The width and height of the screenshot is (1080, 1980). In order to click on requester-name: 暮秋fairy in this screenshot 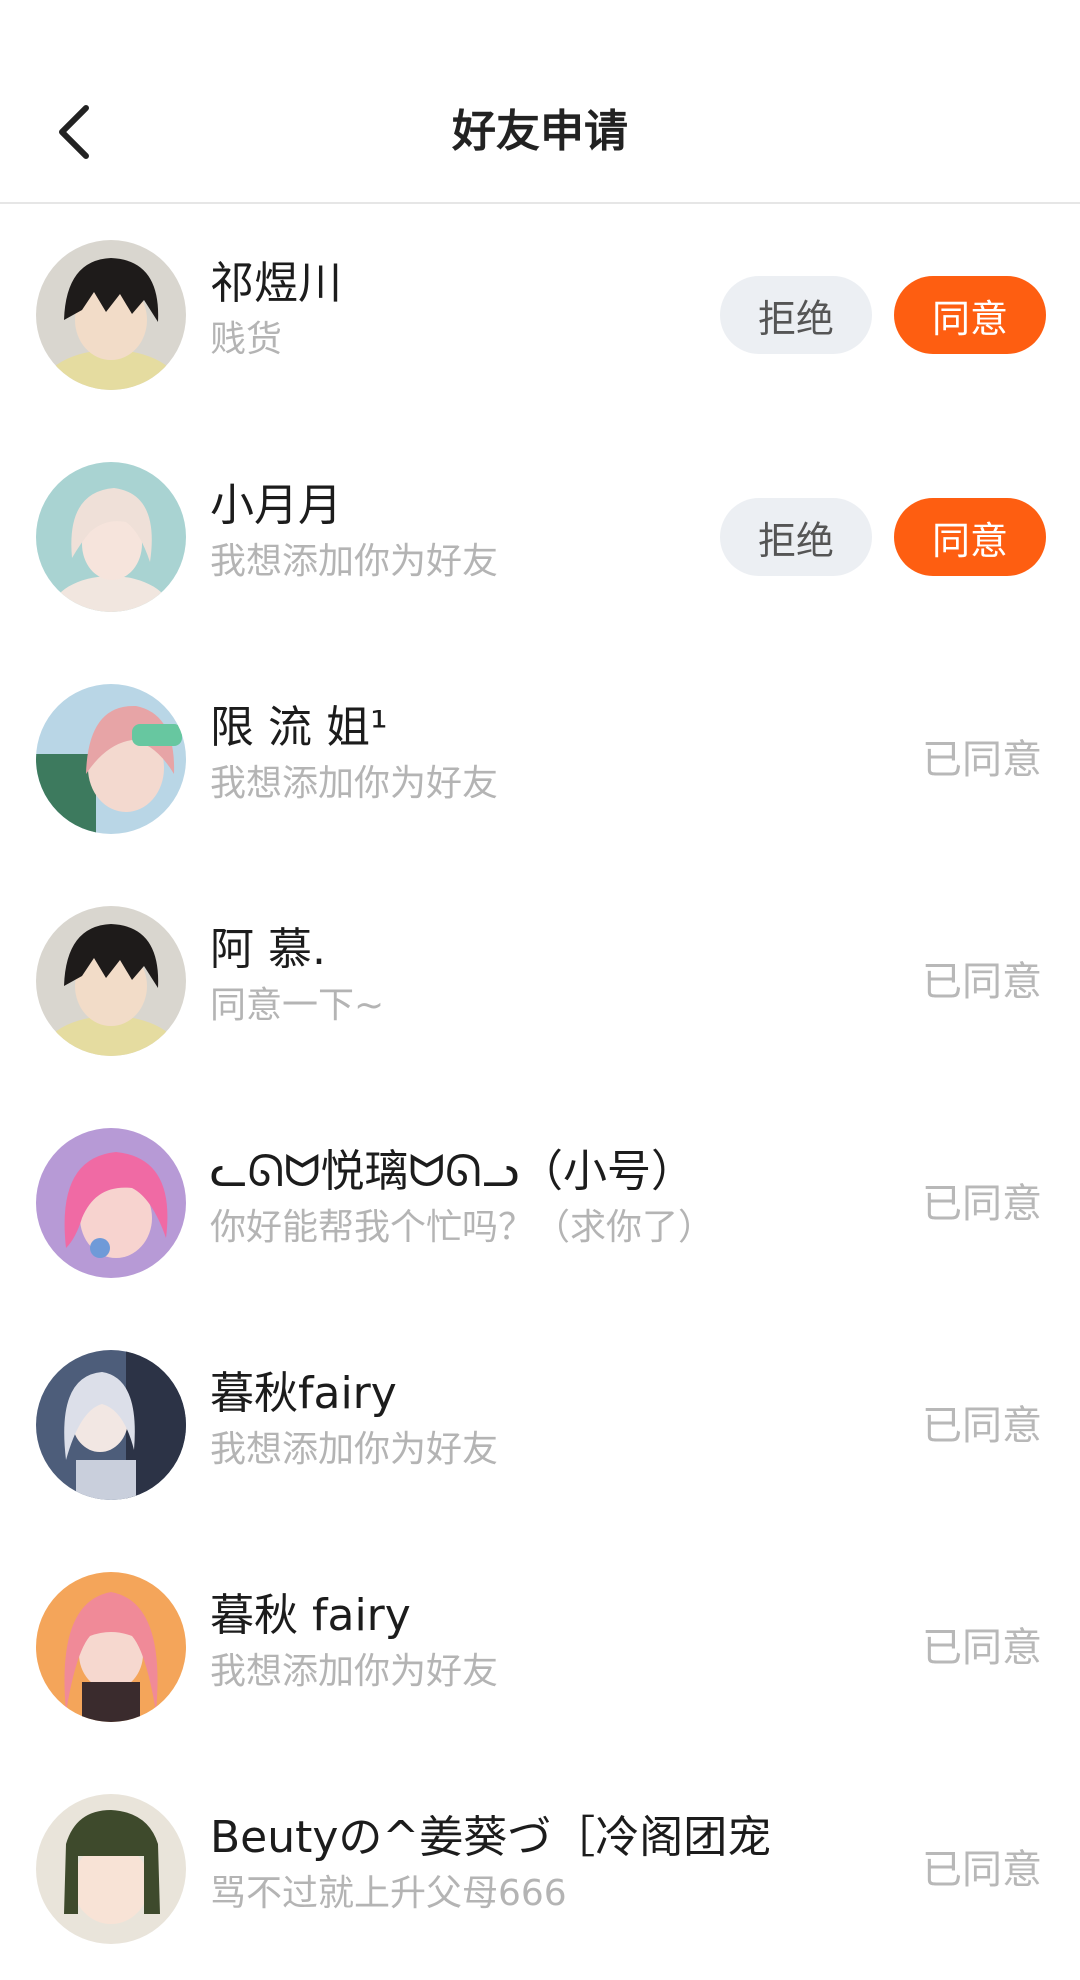, I will do `click(303, 1393)`.